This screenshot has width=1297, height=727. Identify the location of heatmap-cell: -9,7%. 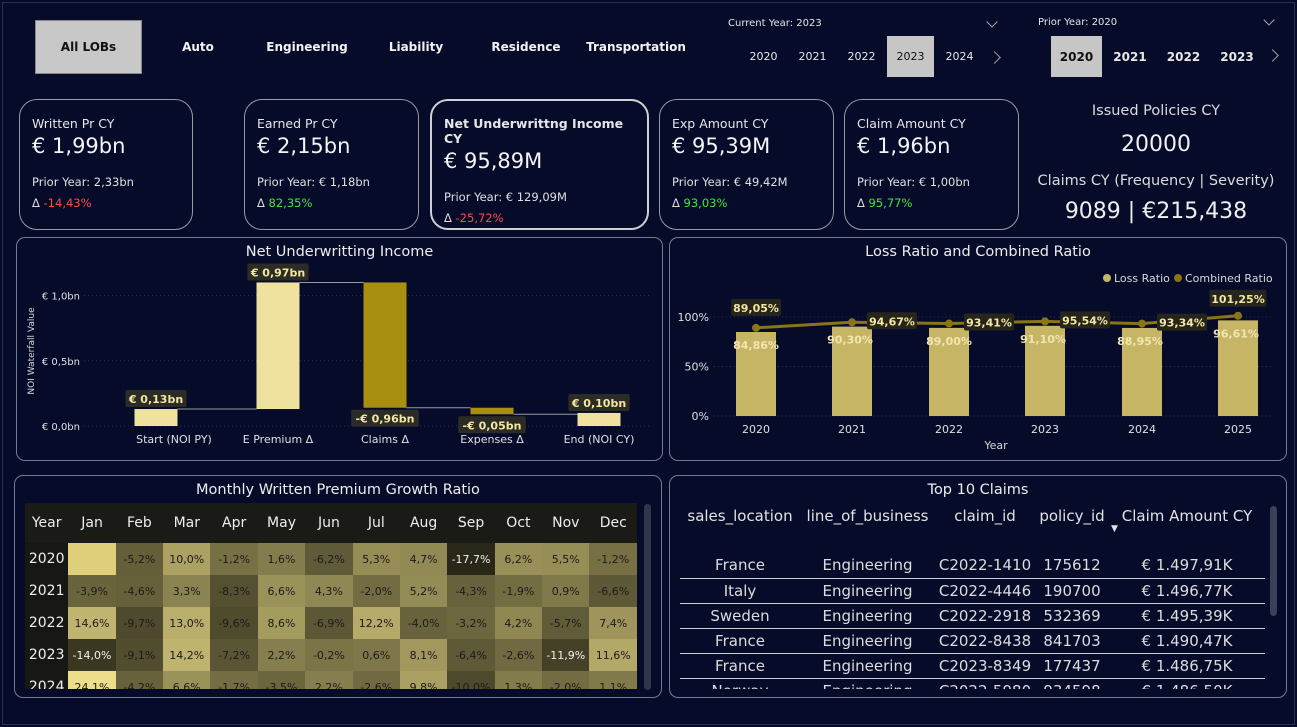
(139, 623).